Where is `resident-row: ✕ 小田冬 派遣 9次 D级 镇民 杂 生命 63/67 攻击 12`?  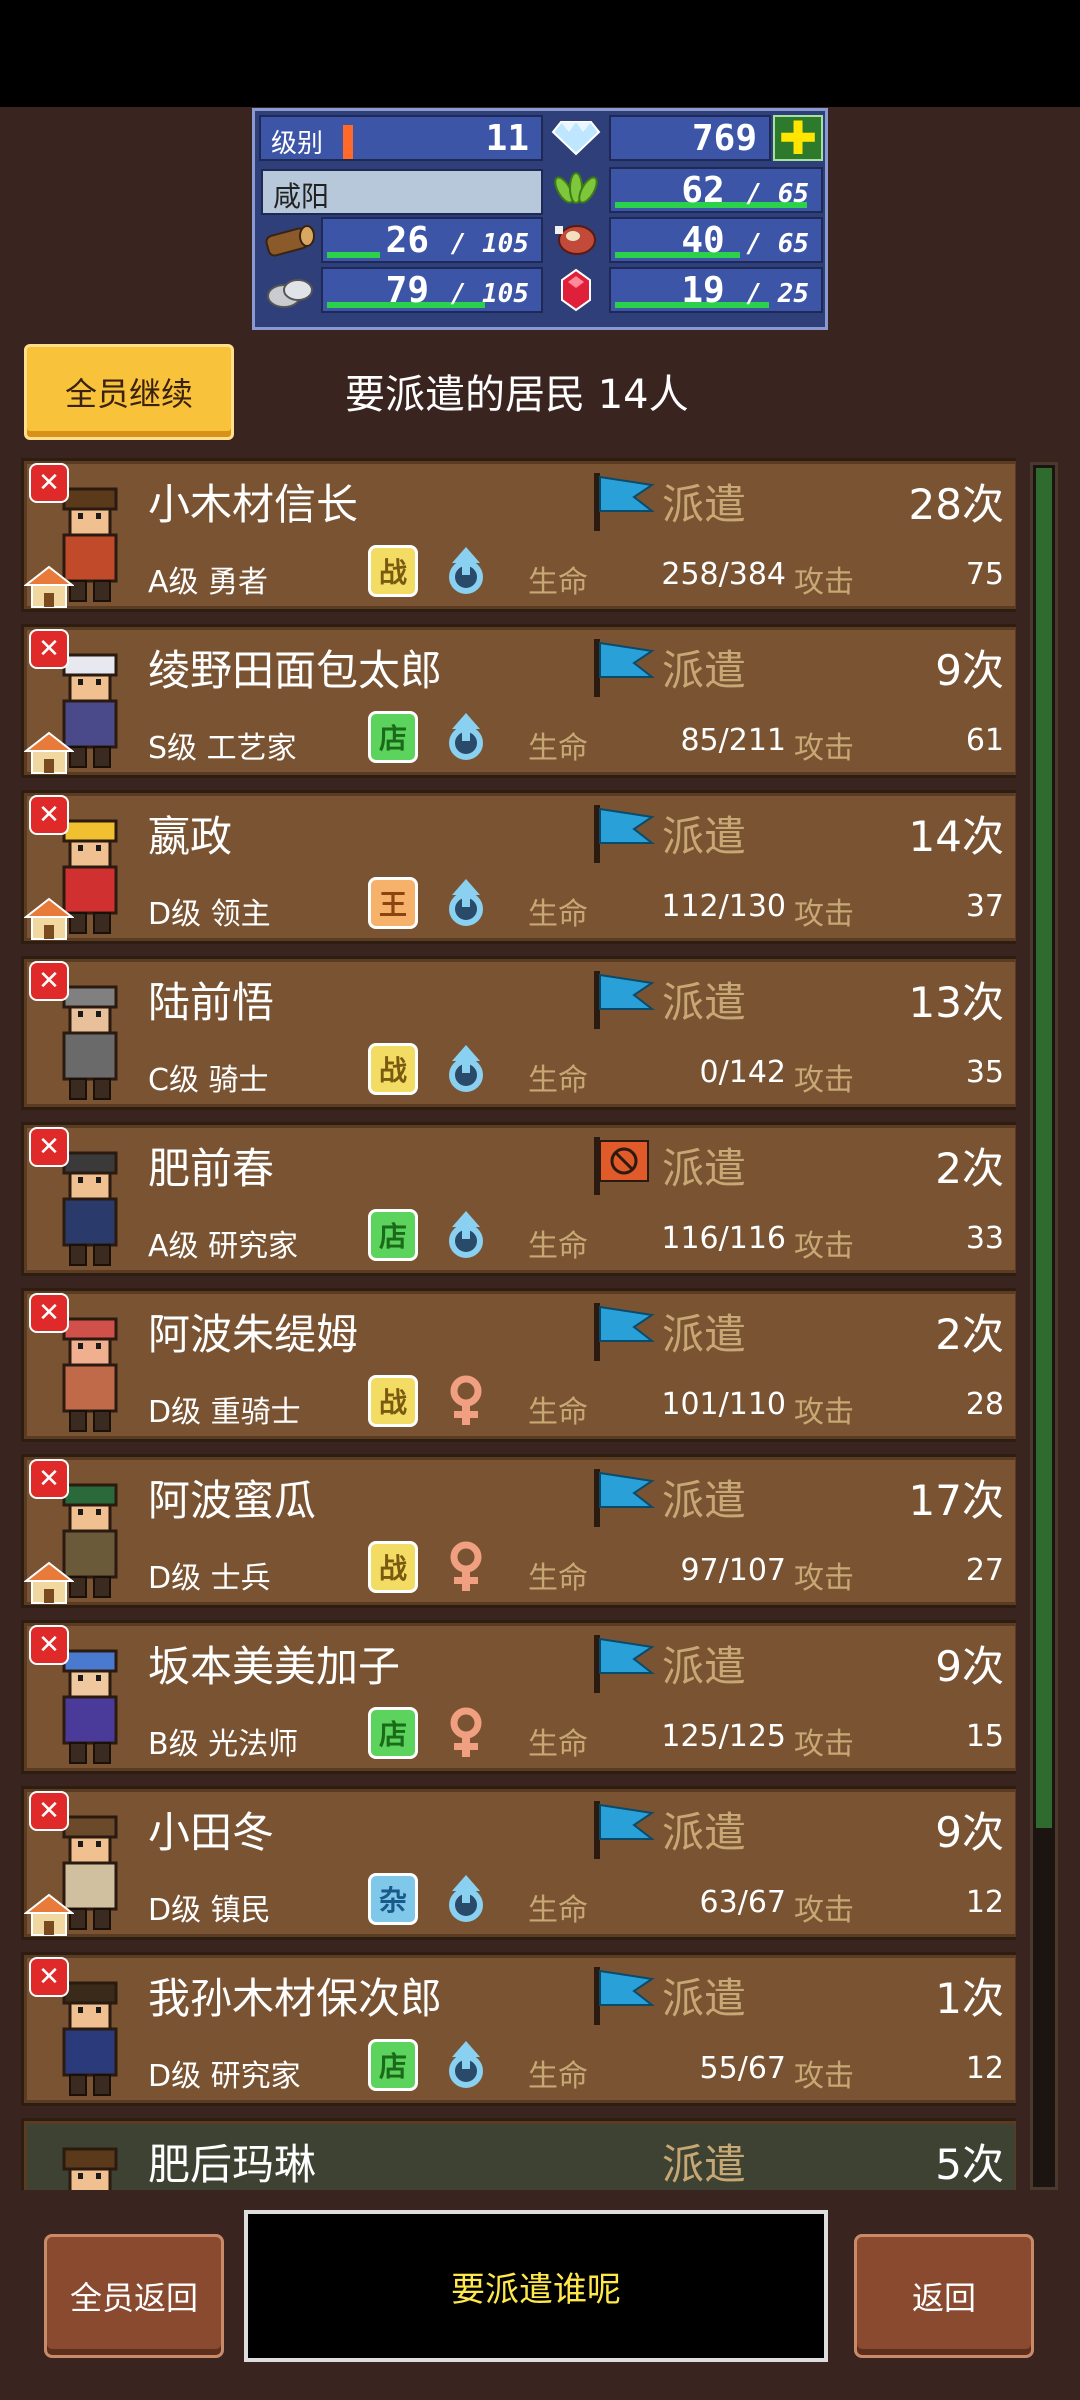
resident-row: ✕ 小田冬 派遣 9次 D级 镇民 杂 生命 63/67 攻击 12 is located at coordinates (518, 1863).